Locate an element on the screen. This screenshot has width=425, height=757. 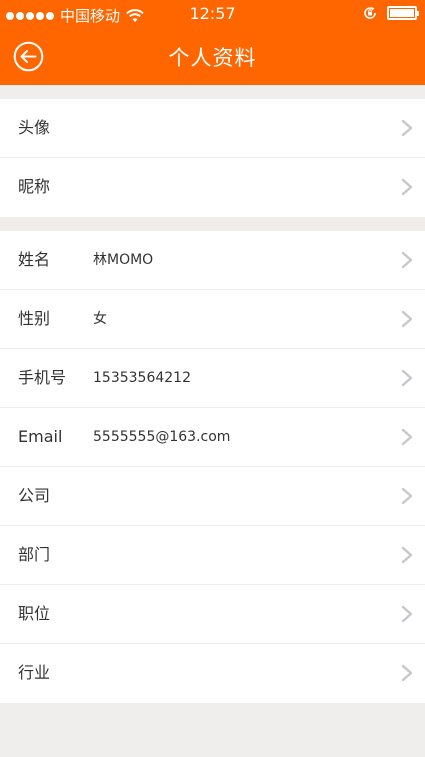
status-time: 12:57 is located at coordinates (212, 13).